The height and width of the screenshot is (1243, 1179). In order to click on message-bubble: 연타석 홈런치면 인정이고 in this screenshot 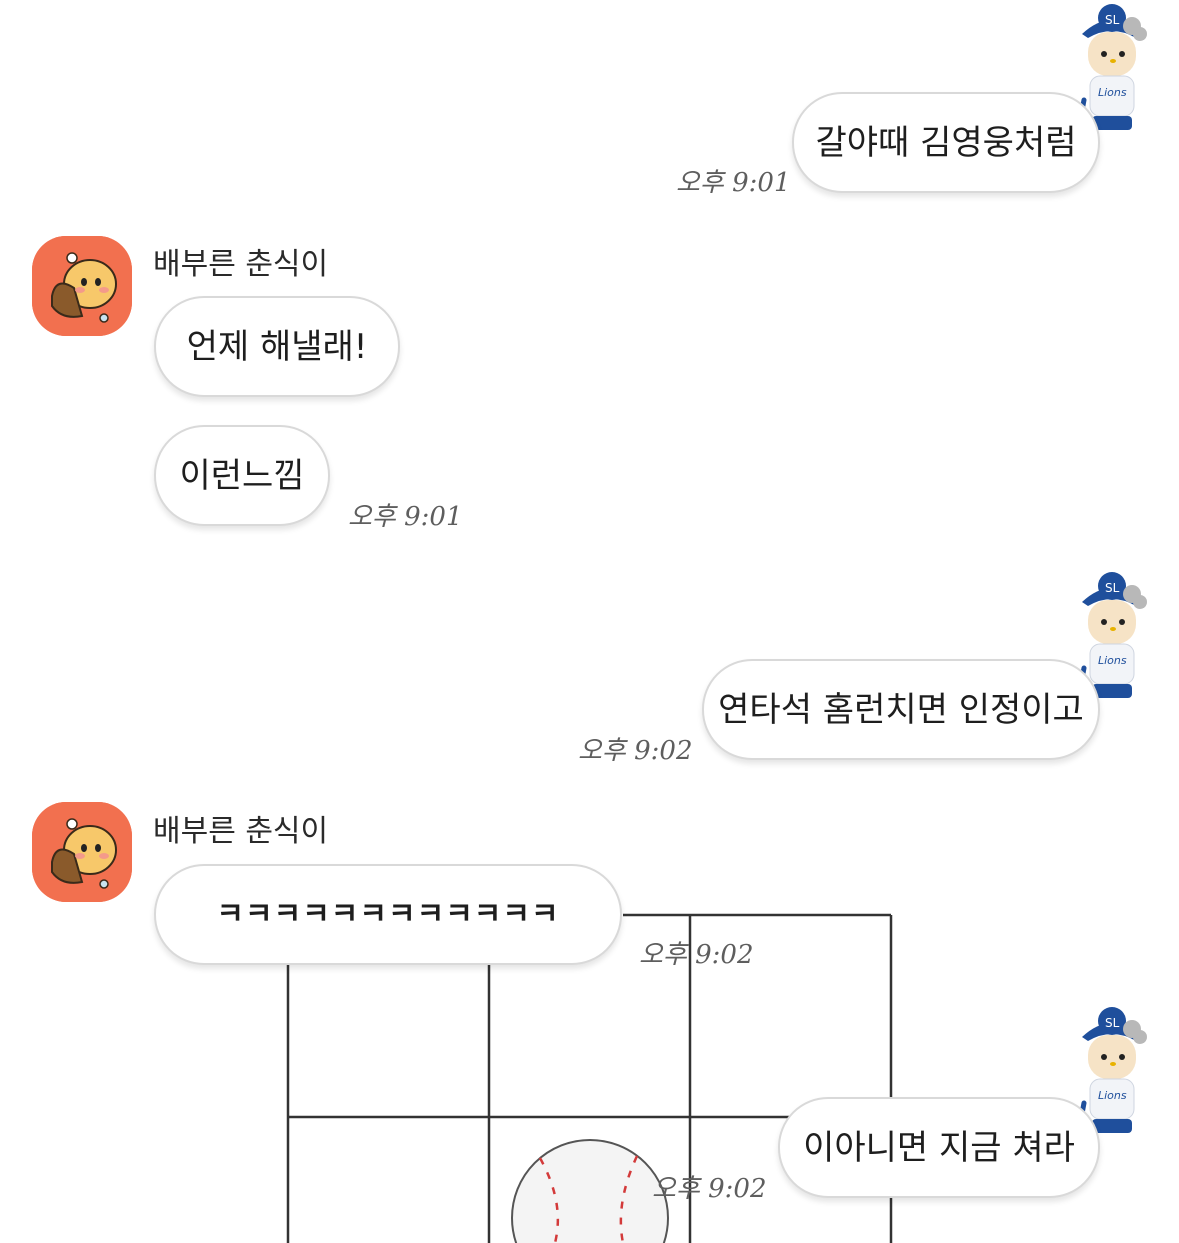, I will do `click(901, 709)`.